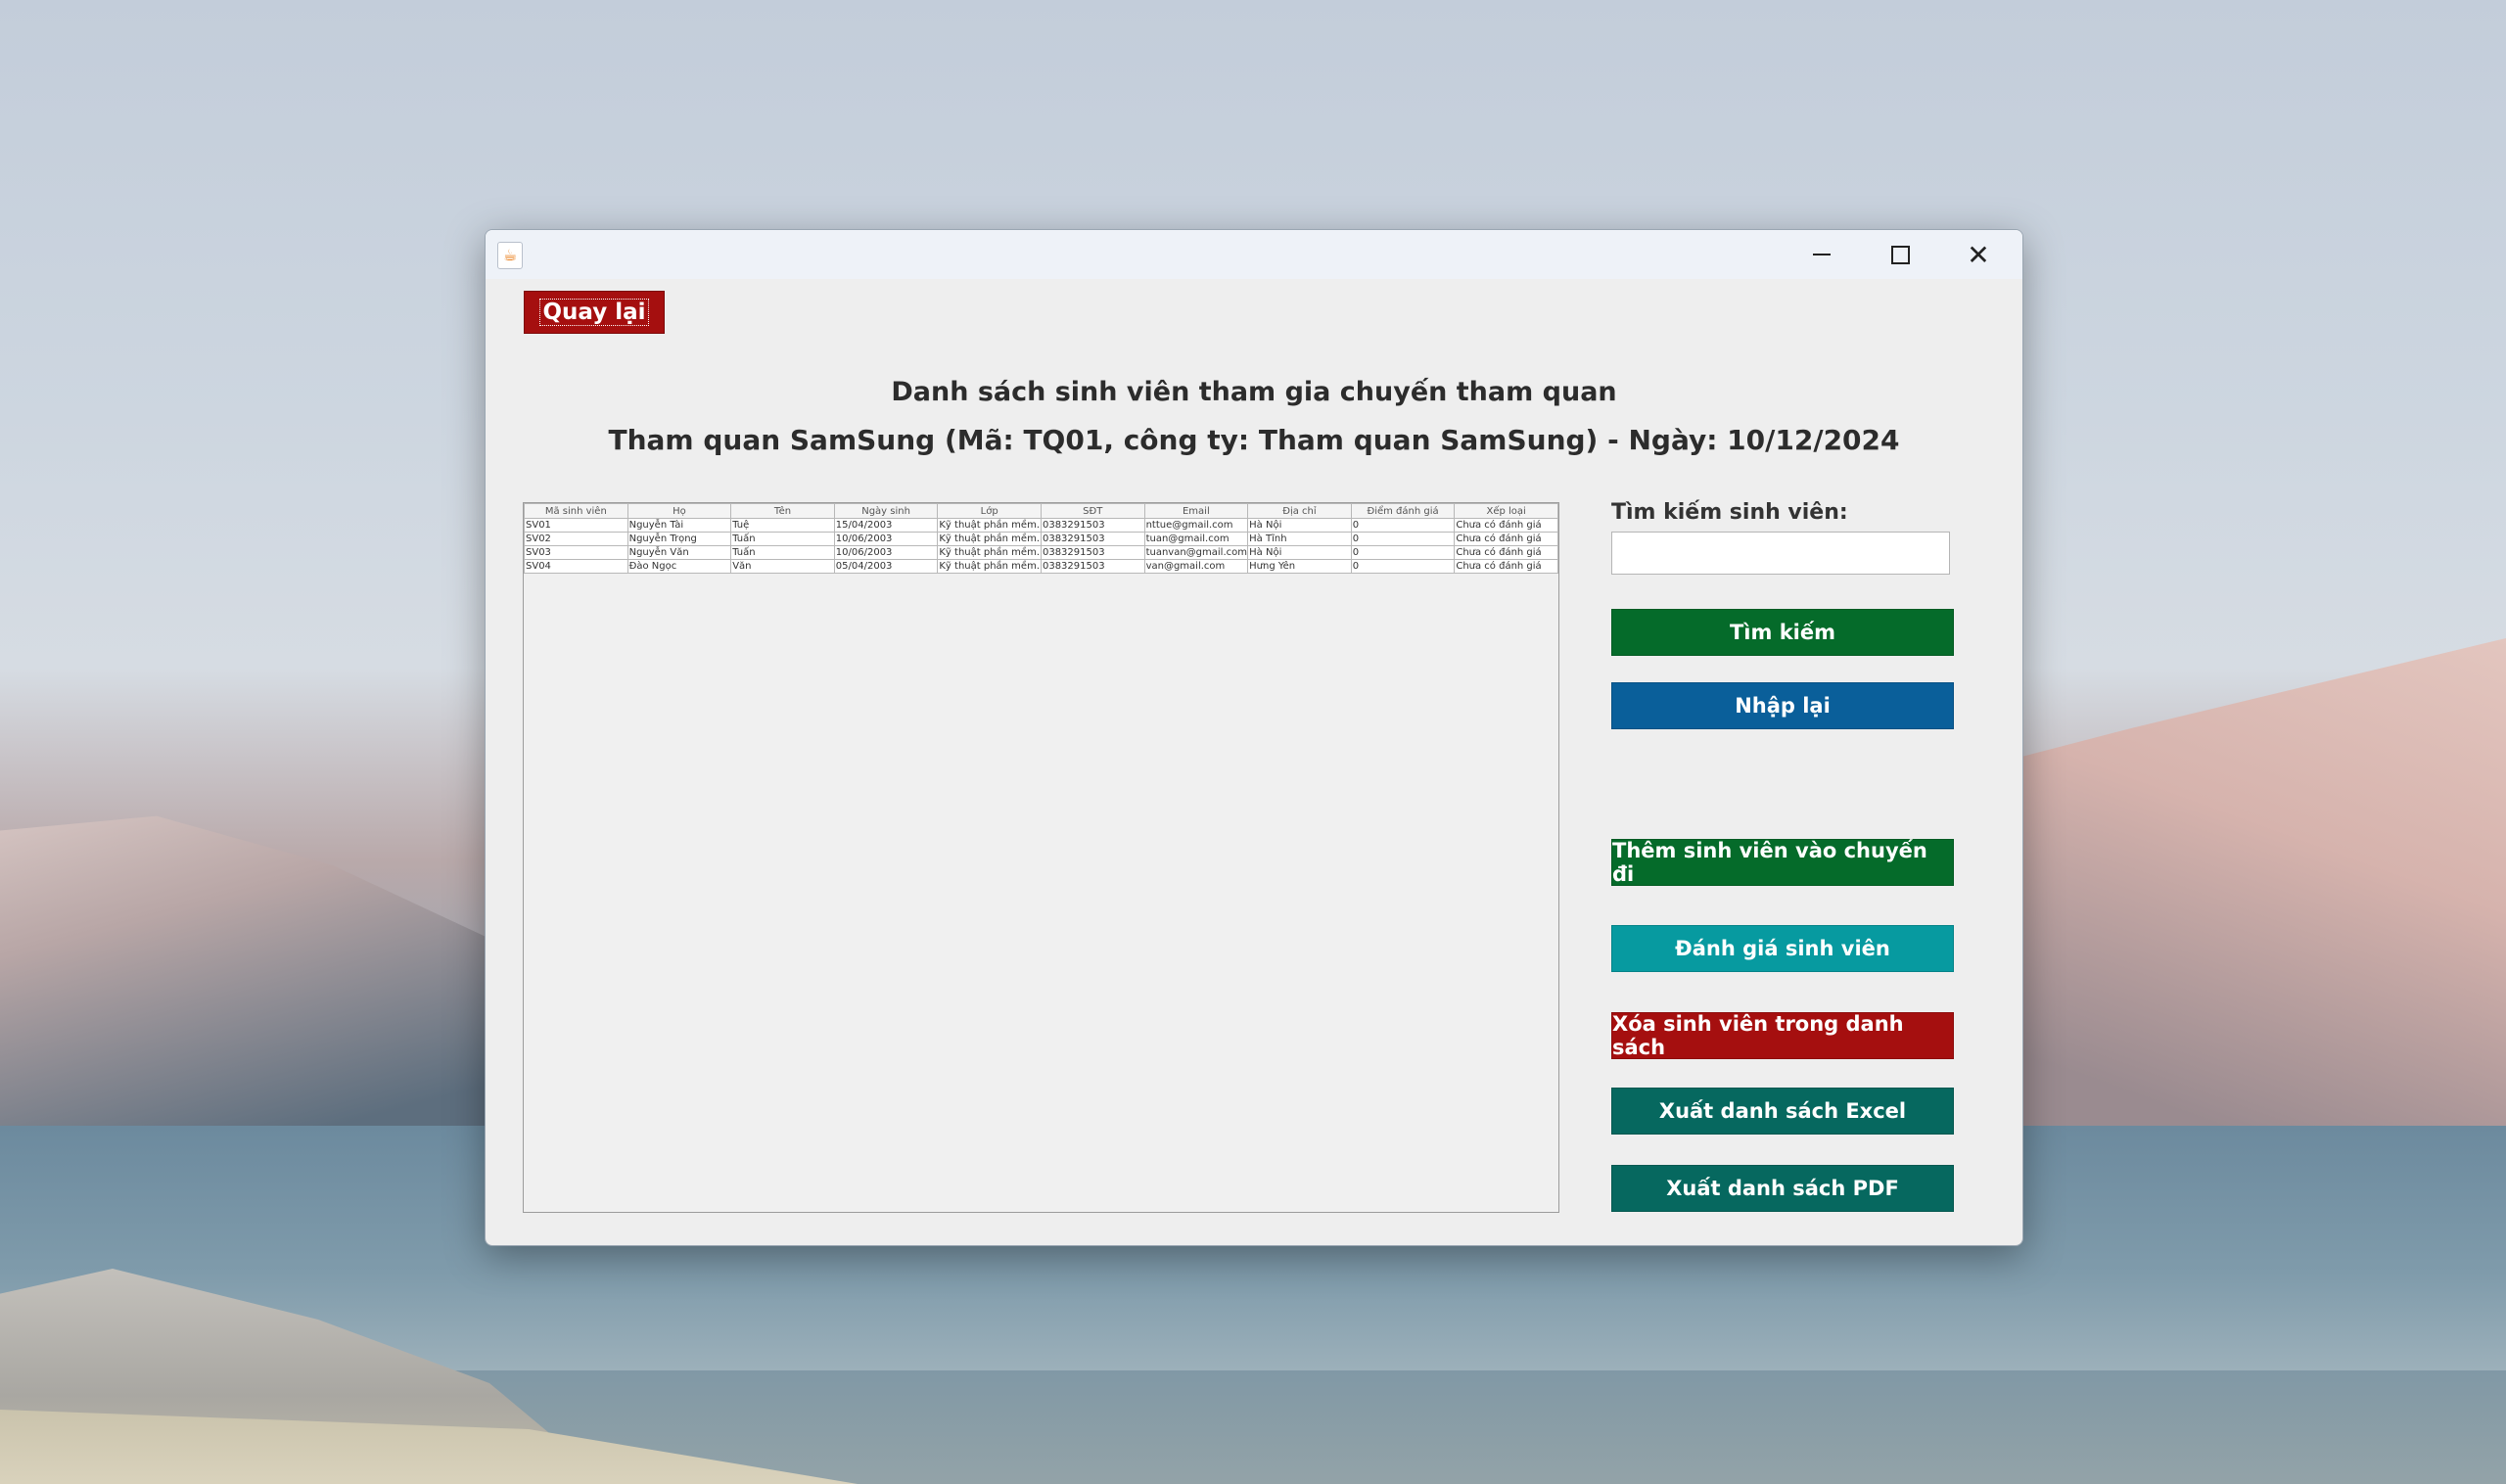  Describe the element at coordinates (1782, 1188) in the screenshot. I see `export-pdf-button: Xuất danh sách PDF` at that location.